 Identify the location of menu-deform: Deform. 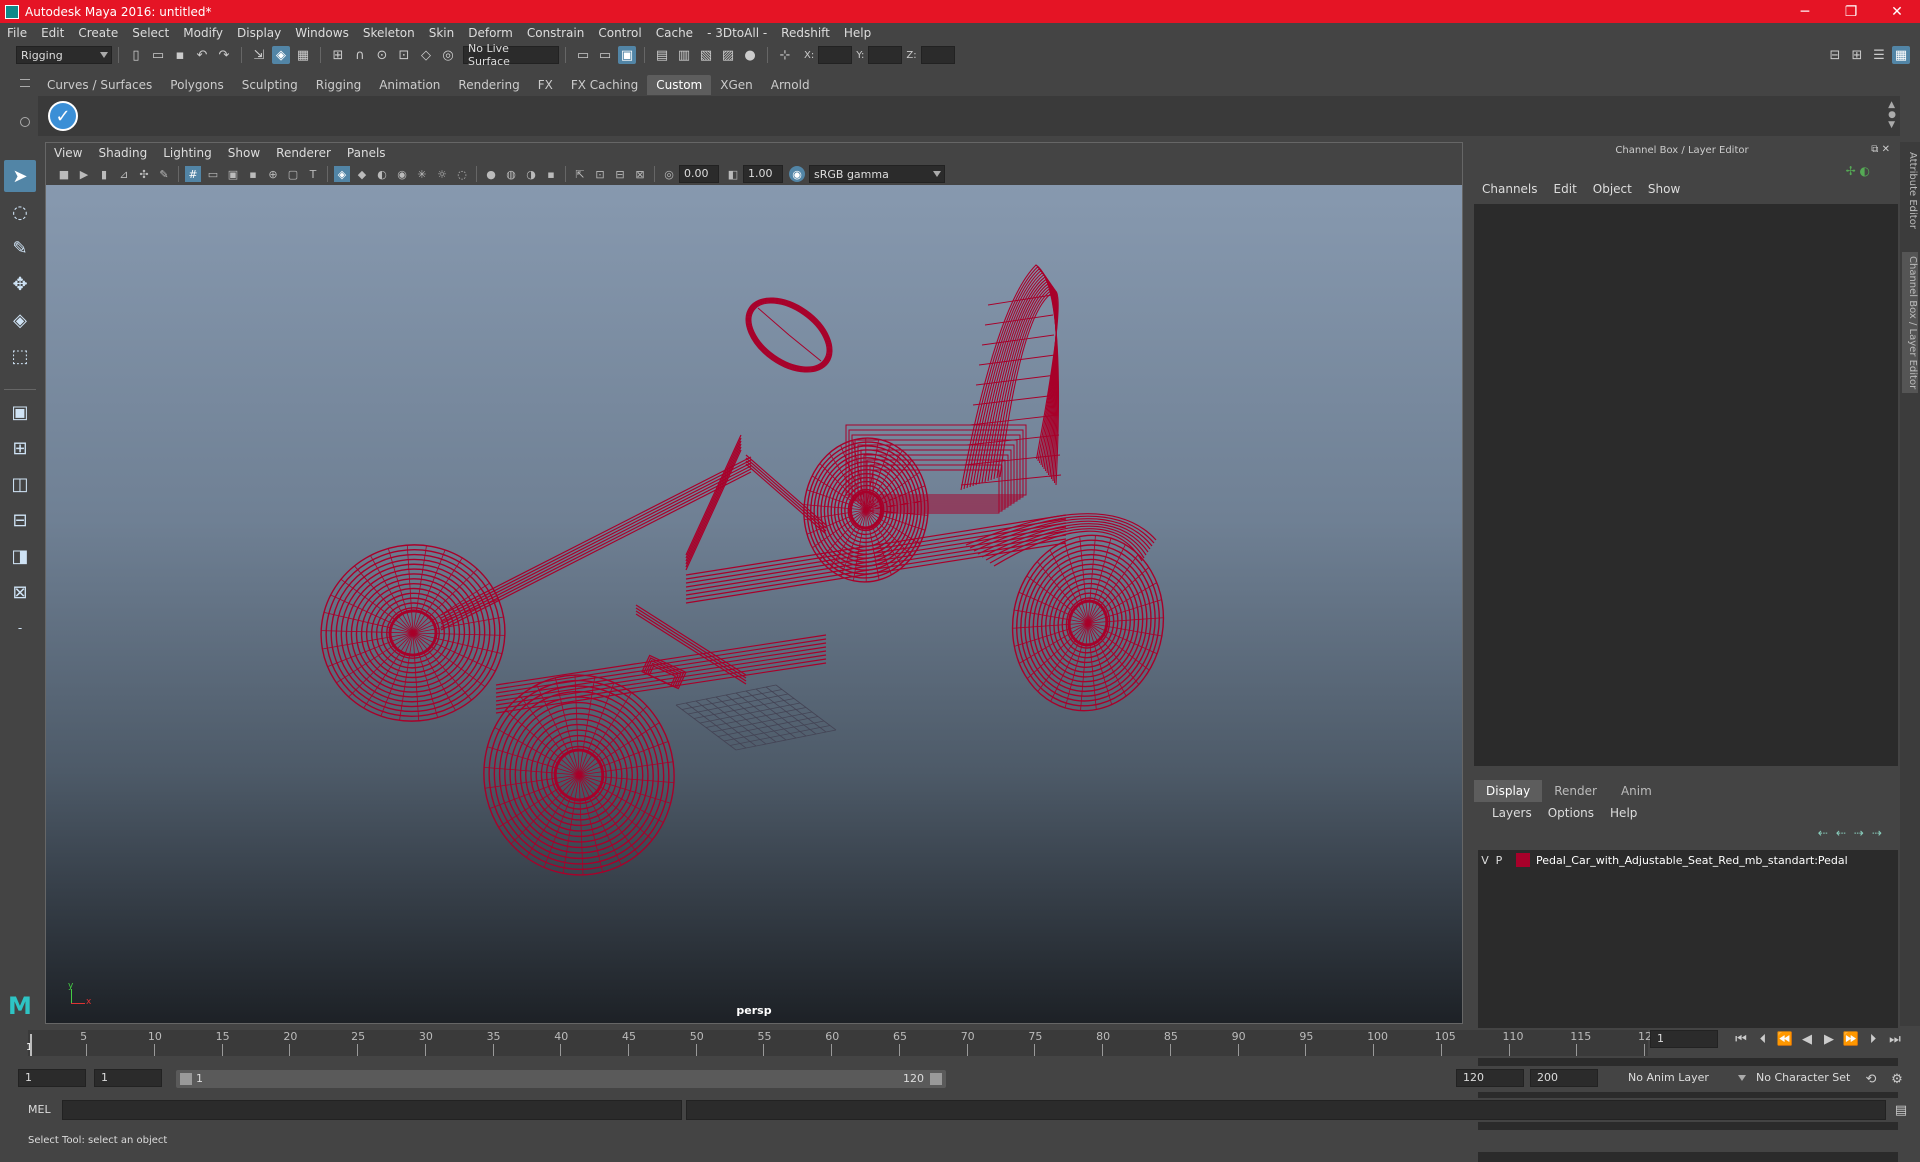
(490, 33).